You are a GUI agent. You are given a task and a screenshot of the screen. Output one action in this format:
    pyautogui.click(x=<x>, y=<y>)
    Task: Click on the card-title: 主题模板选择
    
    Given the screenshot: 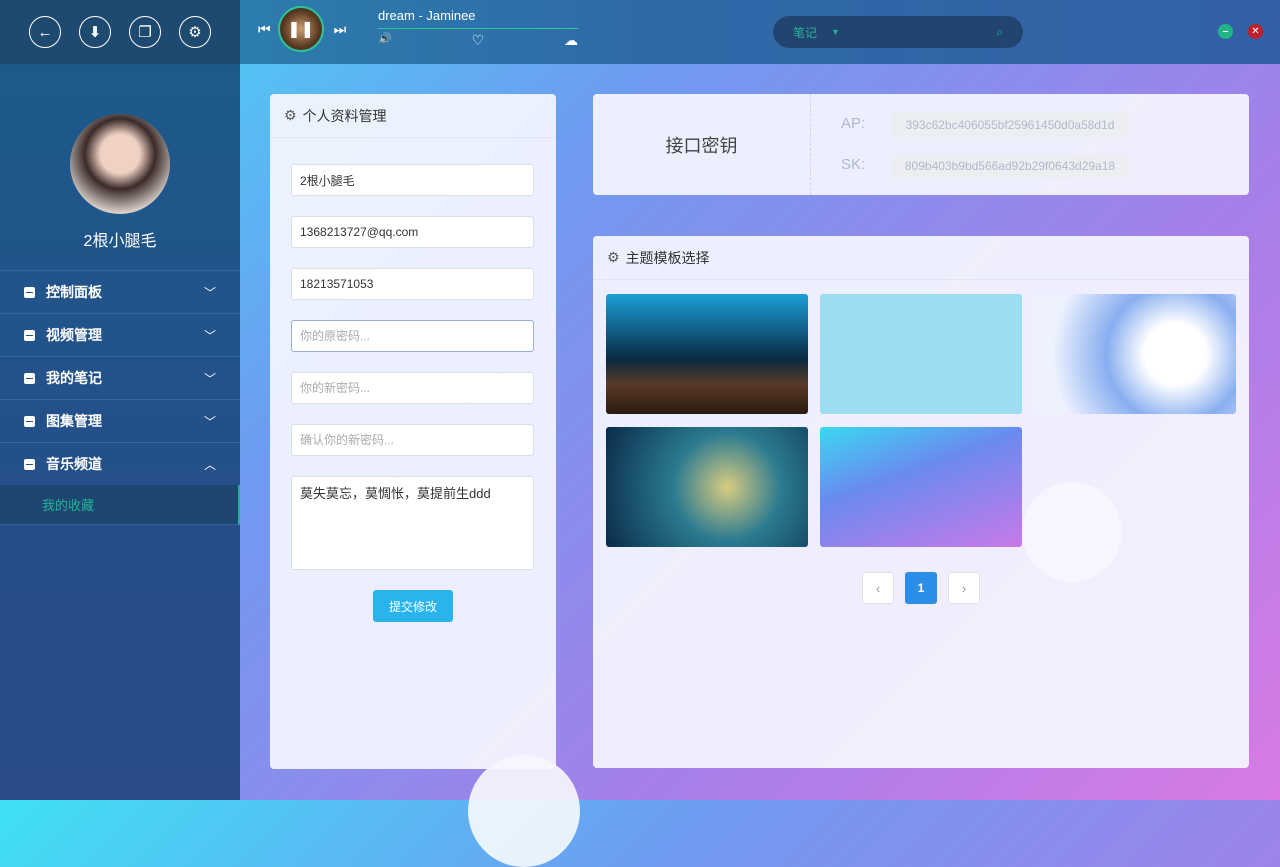 What is the action you would take?
    pyautogui.click(x=667, y=257)
    